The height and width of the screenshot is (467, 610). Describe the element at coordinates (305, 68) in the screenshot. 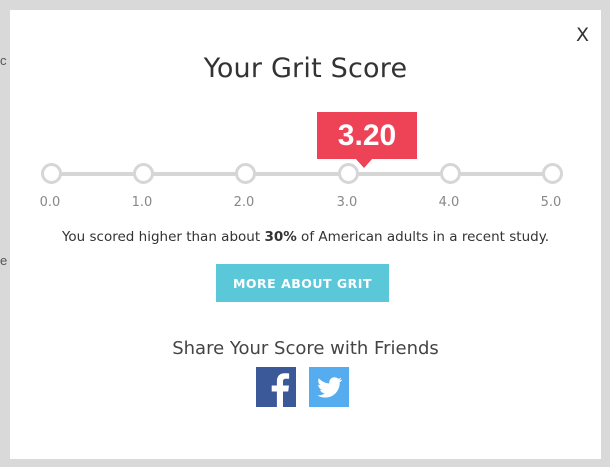

I see `modal-title: Your Grit Score` at that location.